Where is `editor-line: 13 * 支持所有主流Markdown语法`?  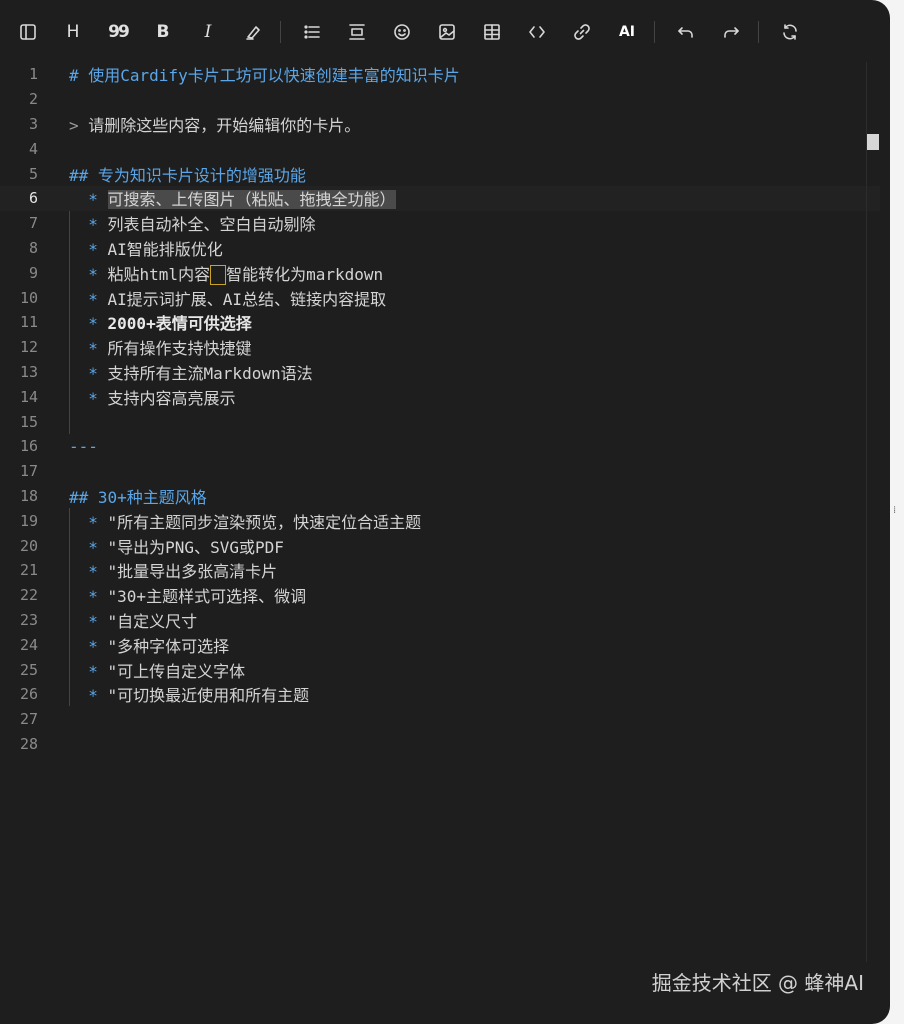 editor-line: 13 * 支持所有主流Markdown语法 is located at coordinates (440, 372).